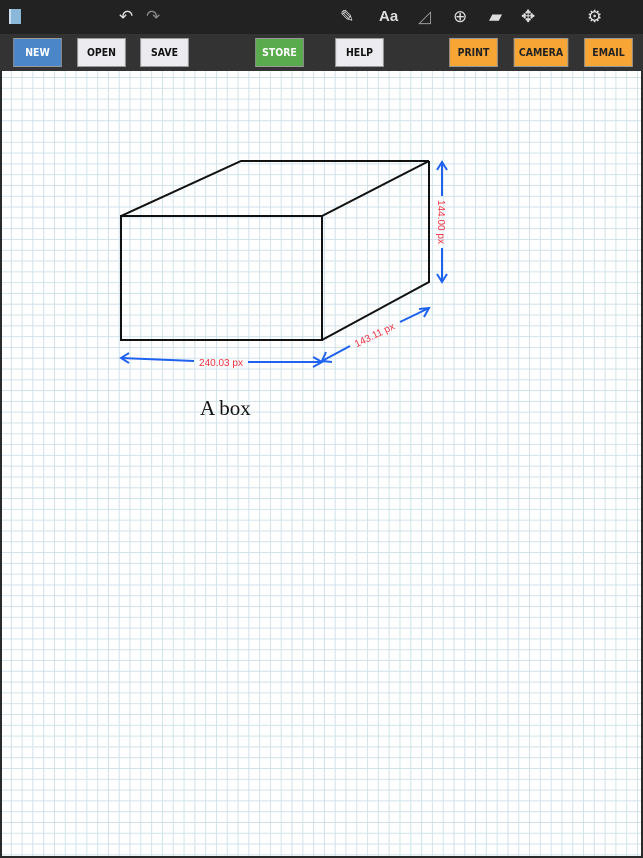  What do you see at coordinates (375, 335) in the screenshot?
I see `depth-measure-label: 143.11 px` at bounding box center [375, 335].